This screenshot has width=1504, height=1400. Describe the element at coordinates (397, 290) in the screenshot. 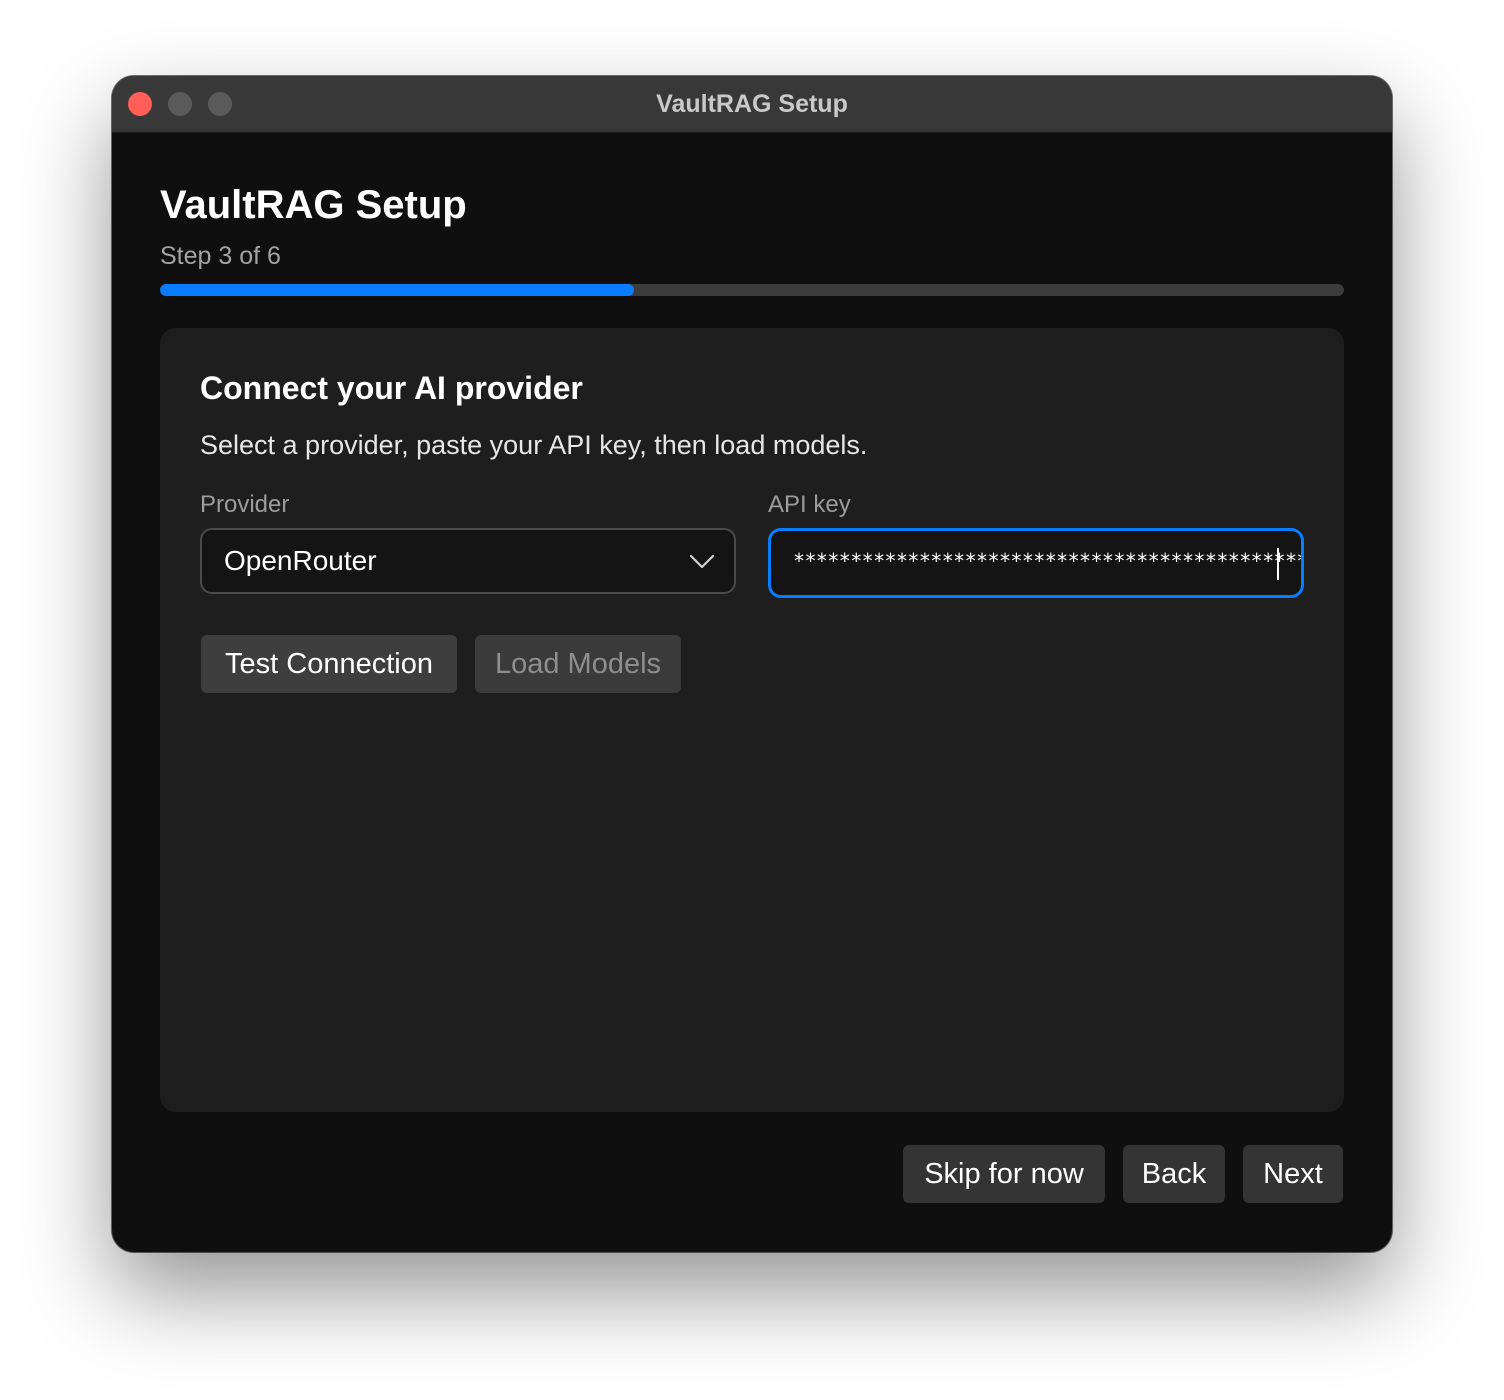

I see `progress-fill` at that location.